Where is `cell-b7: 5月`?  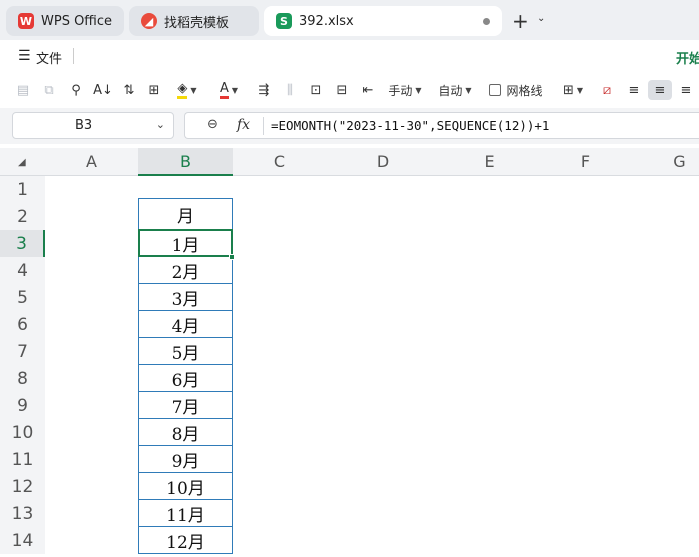
cell-b7: 5月 is located at coordinates (185, 351).